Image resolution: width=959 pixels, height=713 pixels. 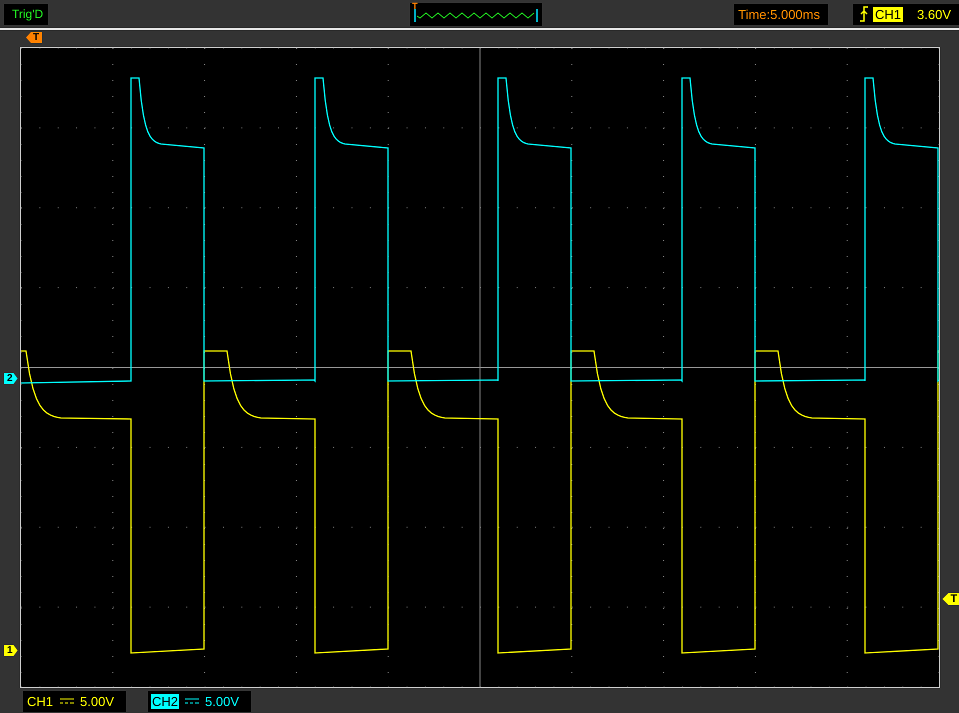 What do you see at coordinates (781, 14) in the screenshot?
I see `timebase-readout: Time:5.000ms` at bounding box center [781, 14].